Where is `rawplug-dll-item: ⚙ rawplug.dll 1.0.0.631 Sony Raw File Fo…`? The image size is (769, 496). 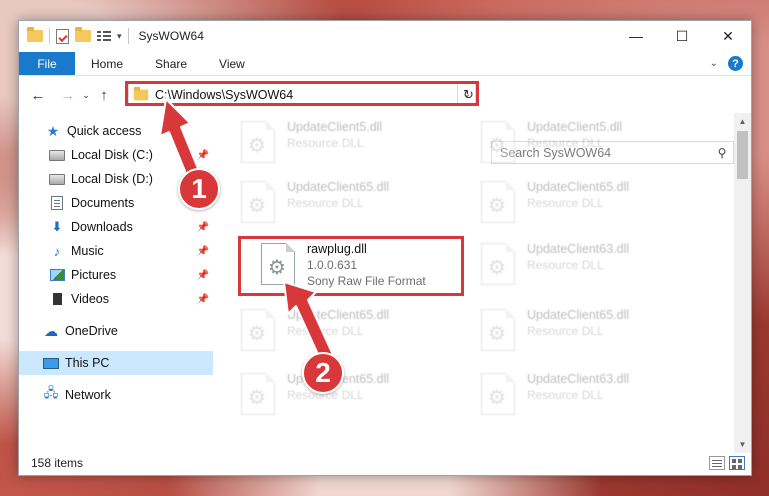 rawplug-dll-item: ⚙ rawplug.dll 1.0.0.631 Sony Raw File Fo… is located at coordinates (373, 265).